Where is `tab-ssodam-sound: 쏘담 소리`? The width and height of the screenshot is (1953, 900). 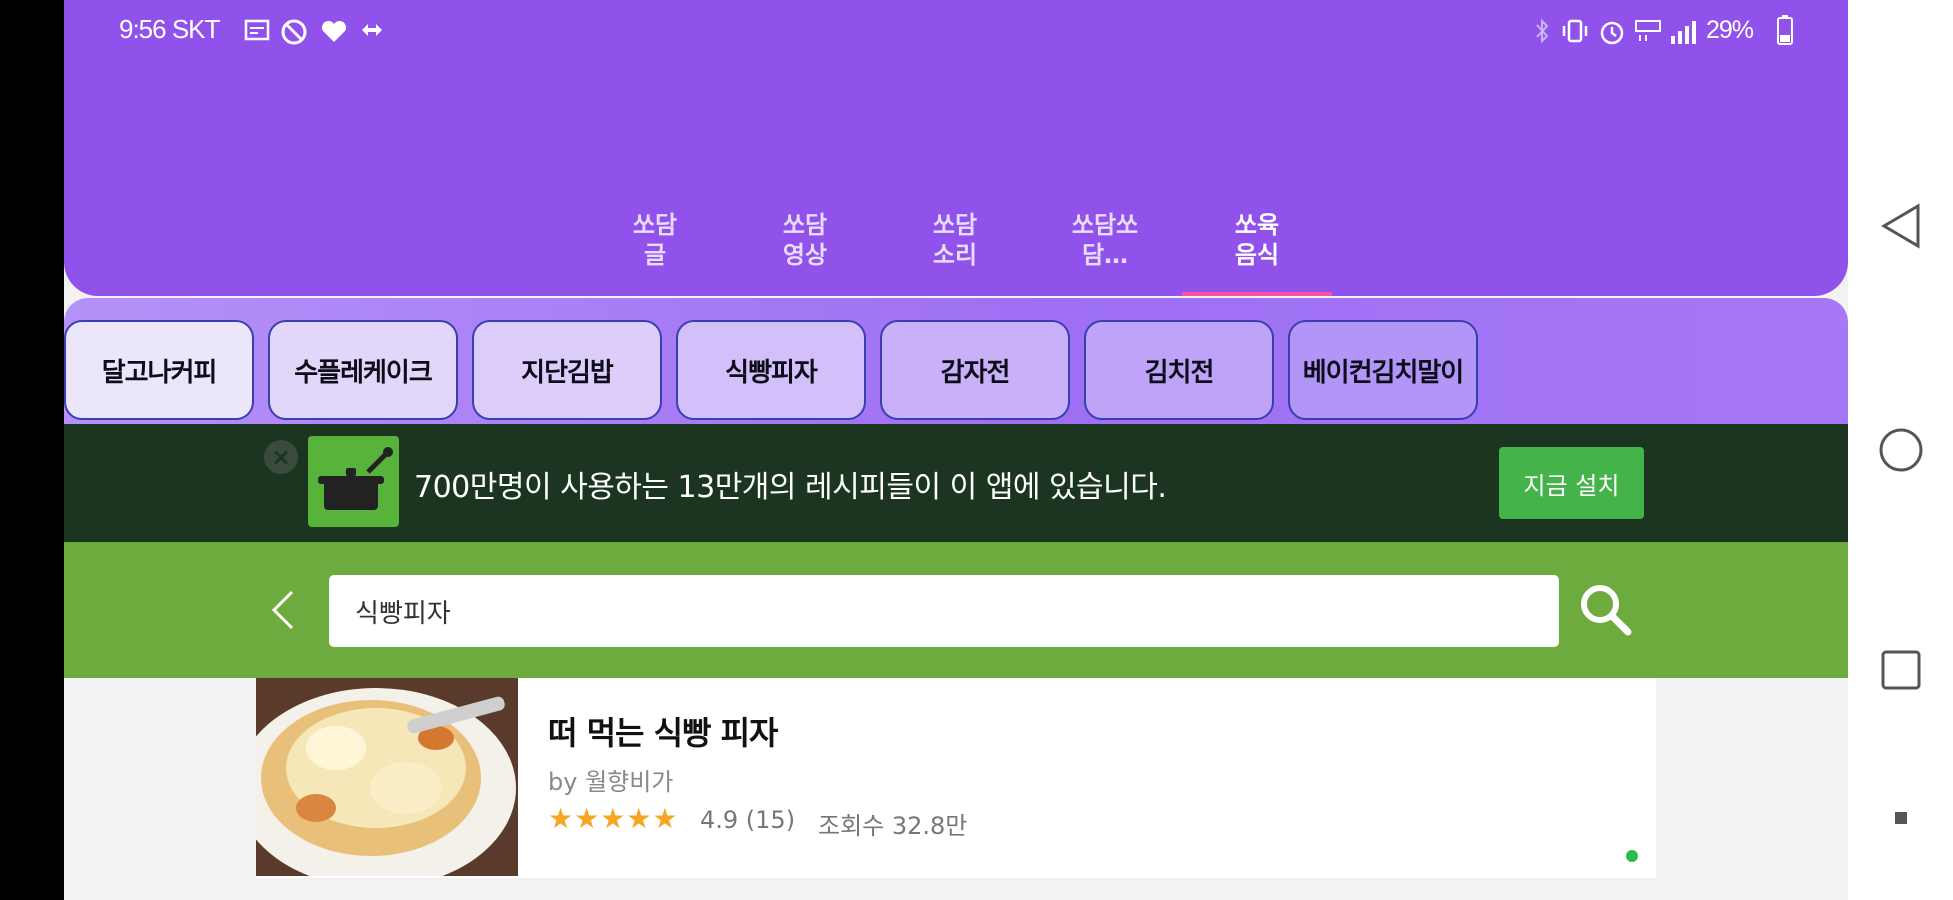
tab-ssodam-sound: 쏘담 소리 is located at coordinates (955, 246).